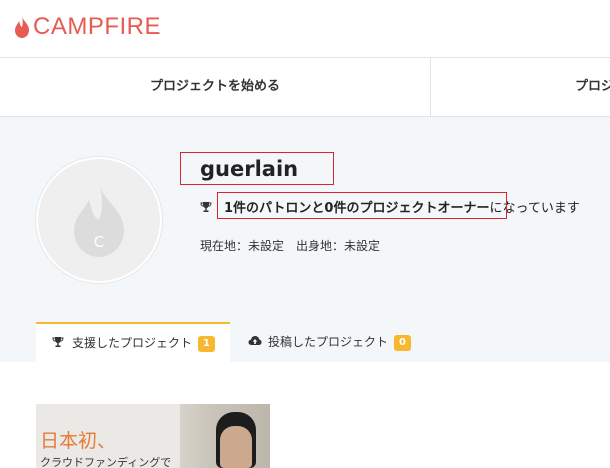 This screenshot has width=610, height=468. Describe the element at coordinates (362, 205) in the screenshot. I see `stats-highlight-box` at that location.